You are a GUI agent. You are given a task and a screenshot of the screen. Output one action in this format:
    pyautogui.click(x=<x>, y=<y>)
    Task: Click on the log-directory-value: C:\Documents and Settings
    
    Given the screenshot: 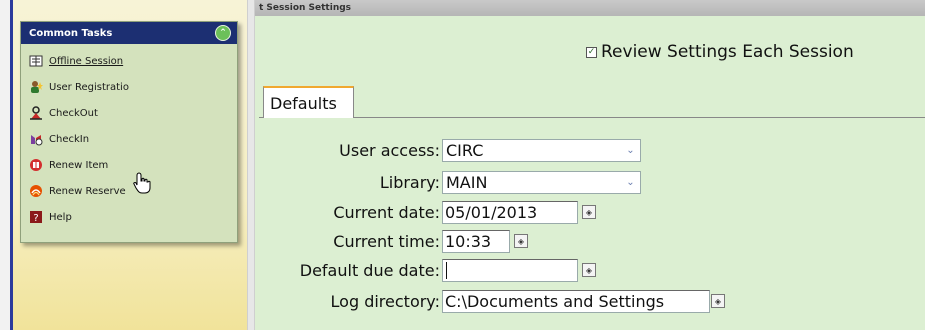 What is the action you would take?
    pyautogui.click(x=555, y=301)
    